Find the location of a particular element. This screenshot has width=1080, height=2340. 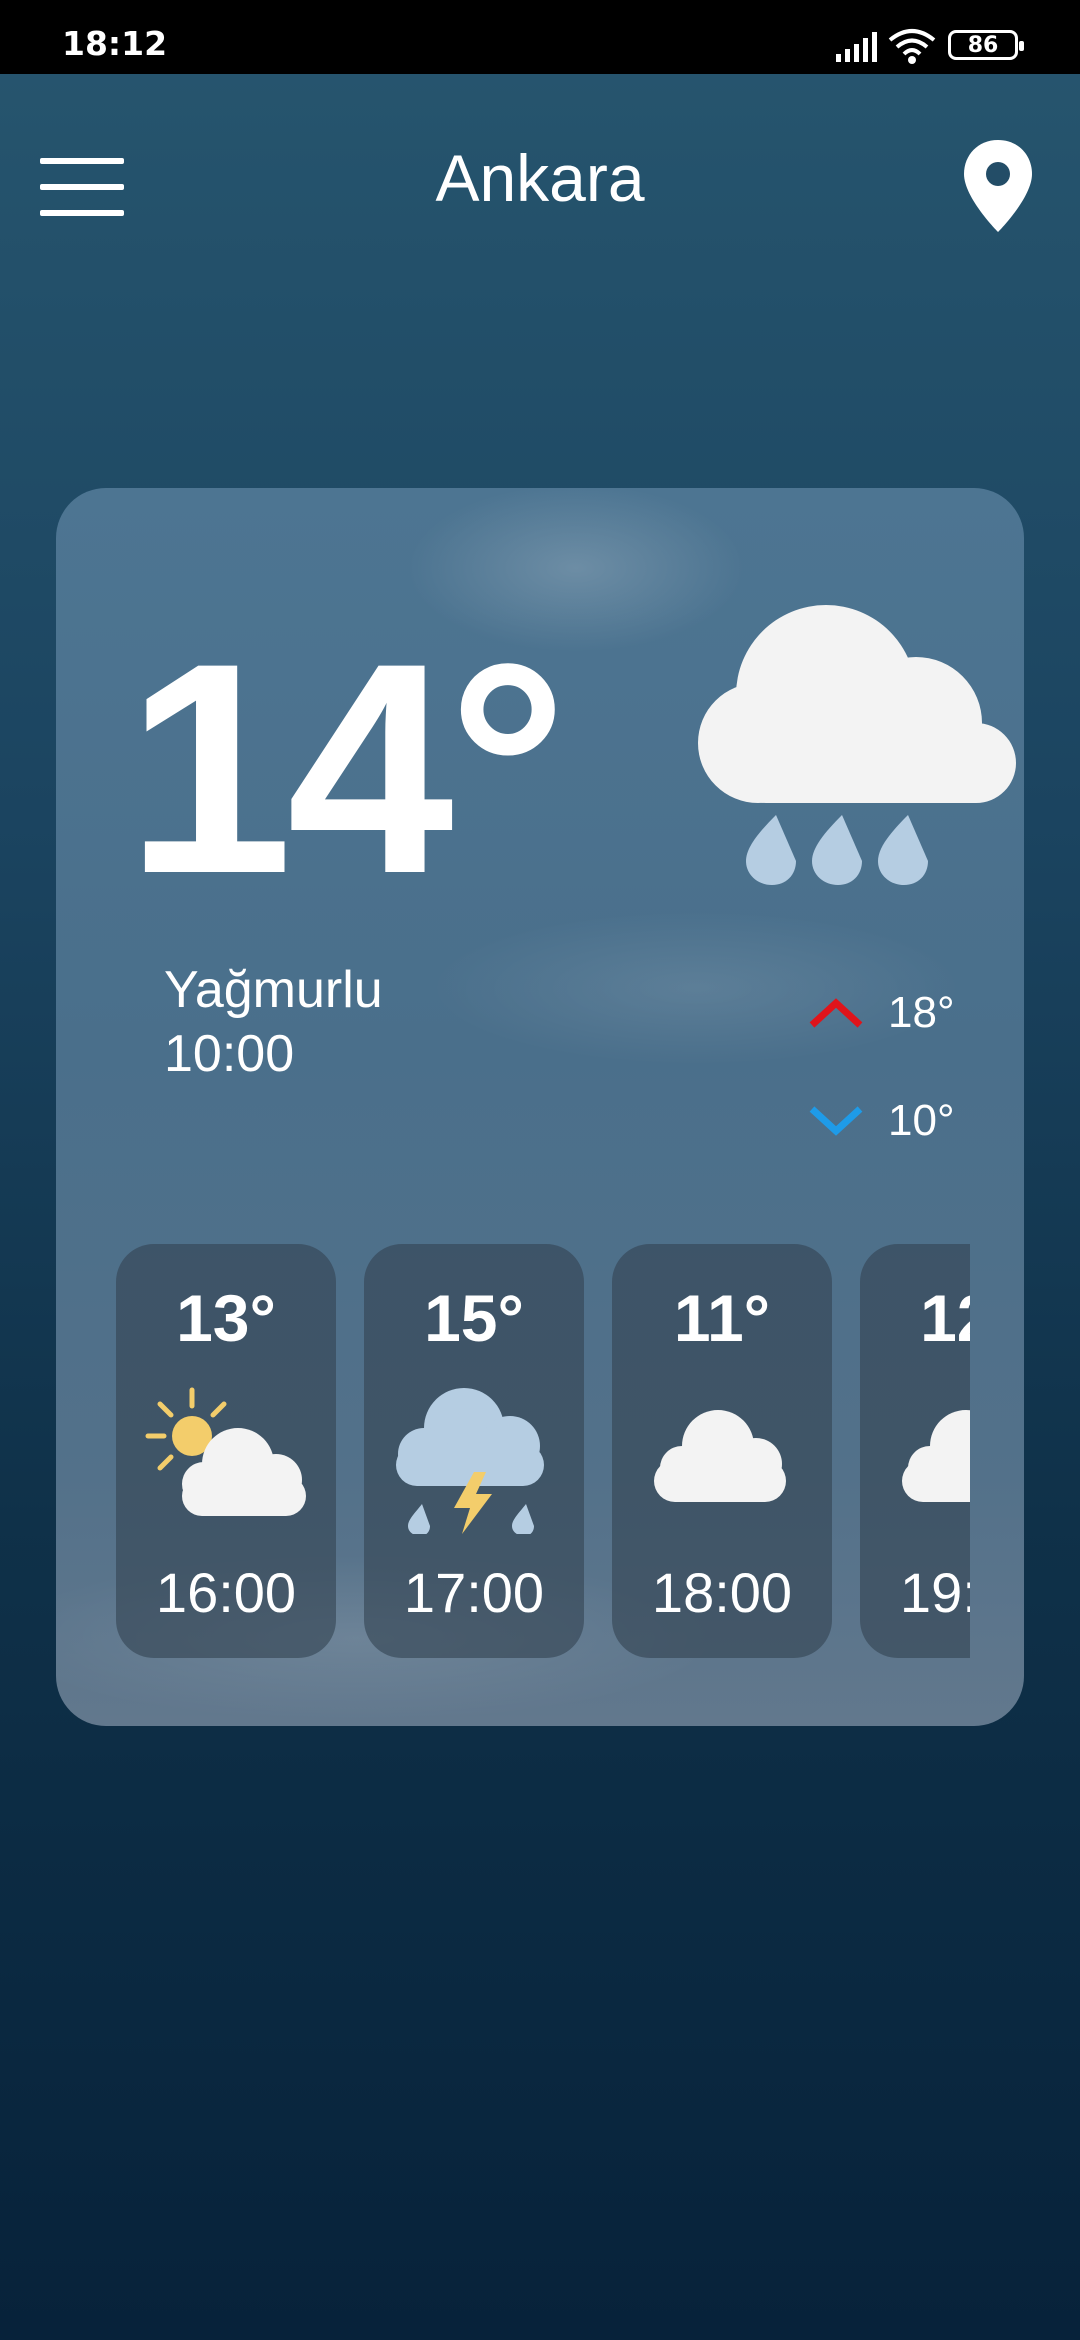

high-temperature: 18° is located at coordinates (881, 1013).